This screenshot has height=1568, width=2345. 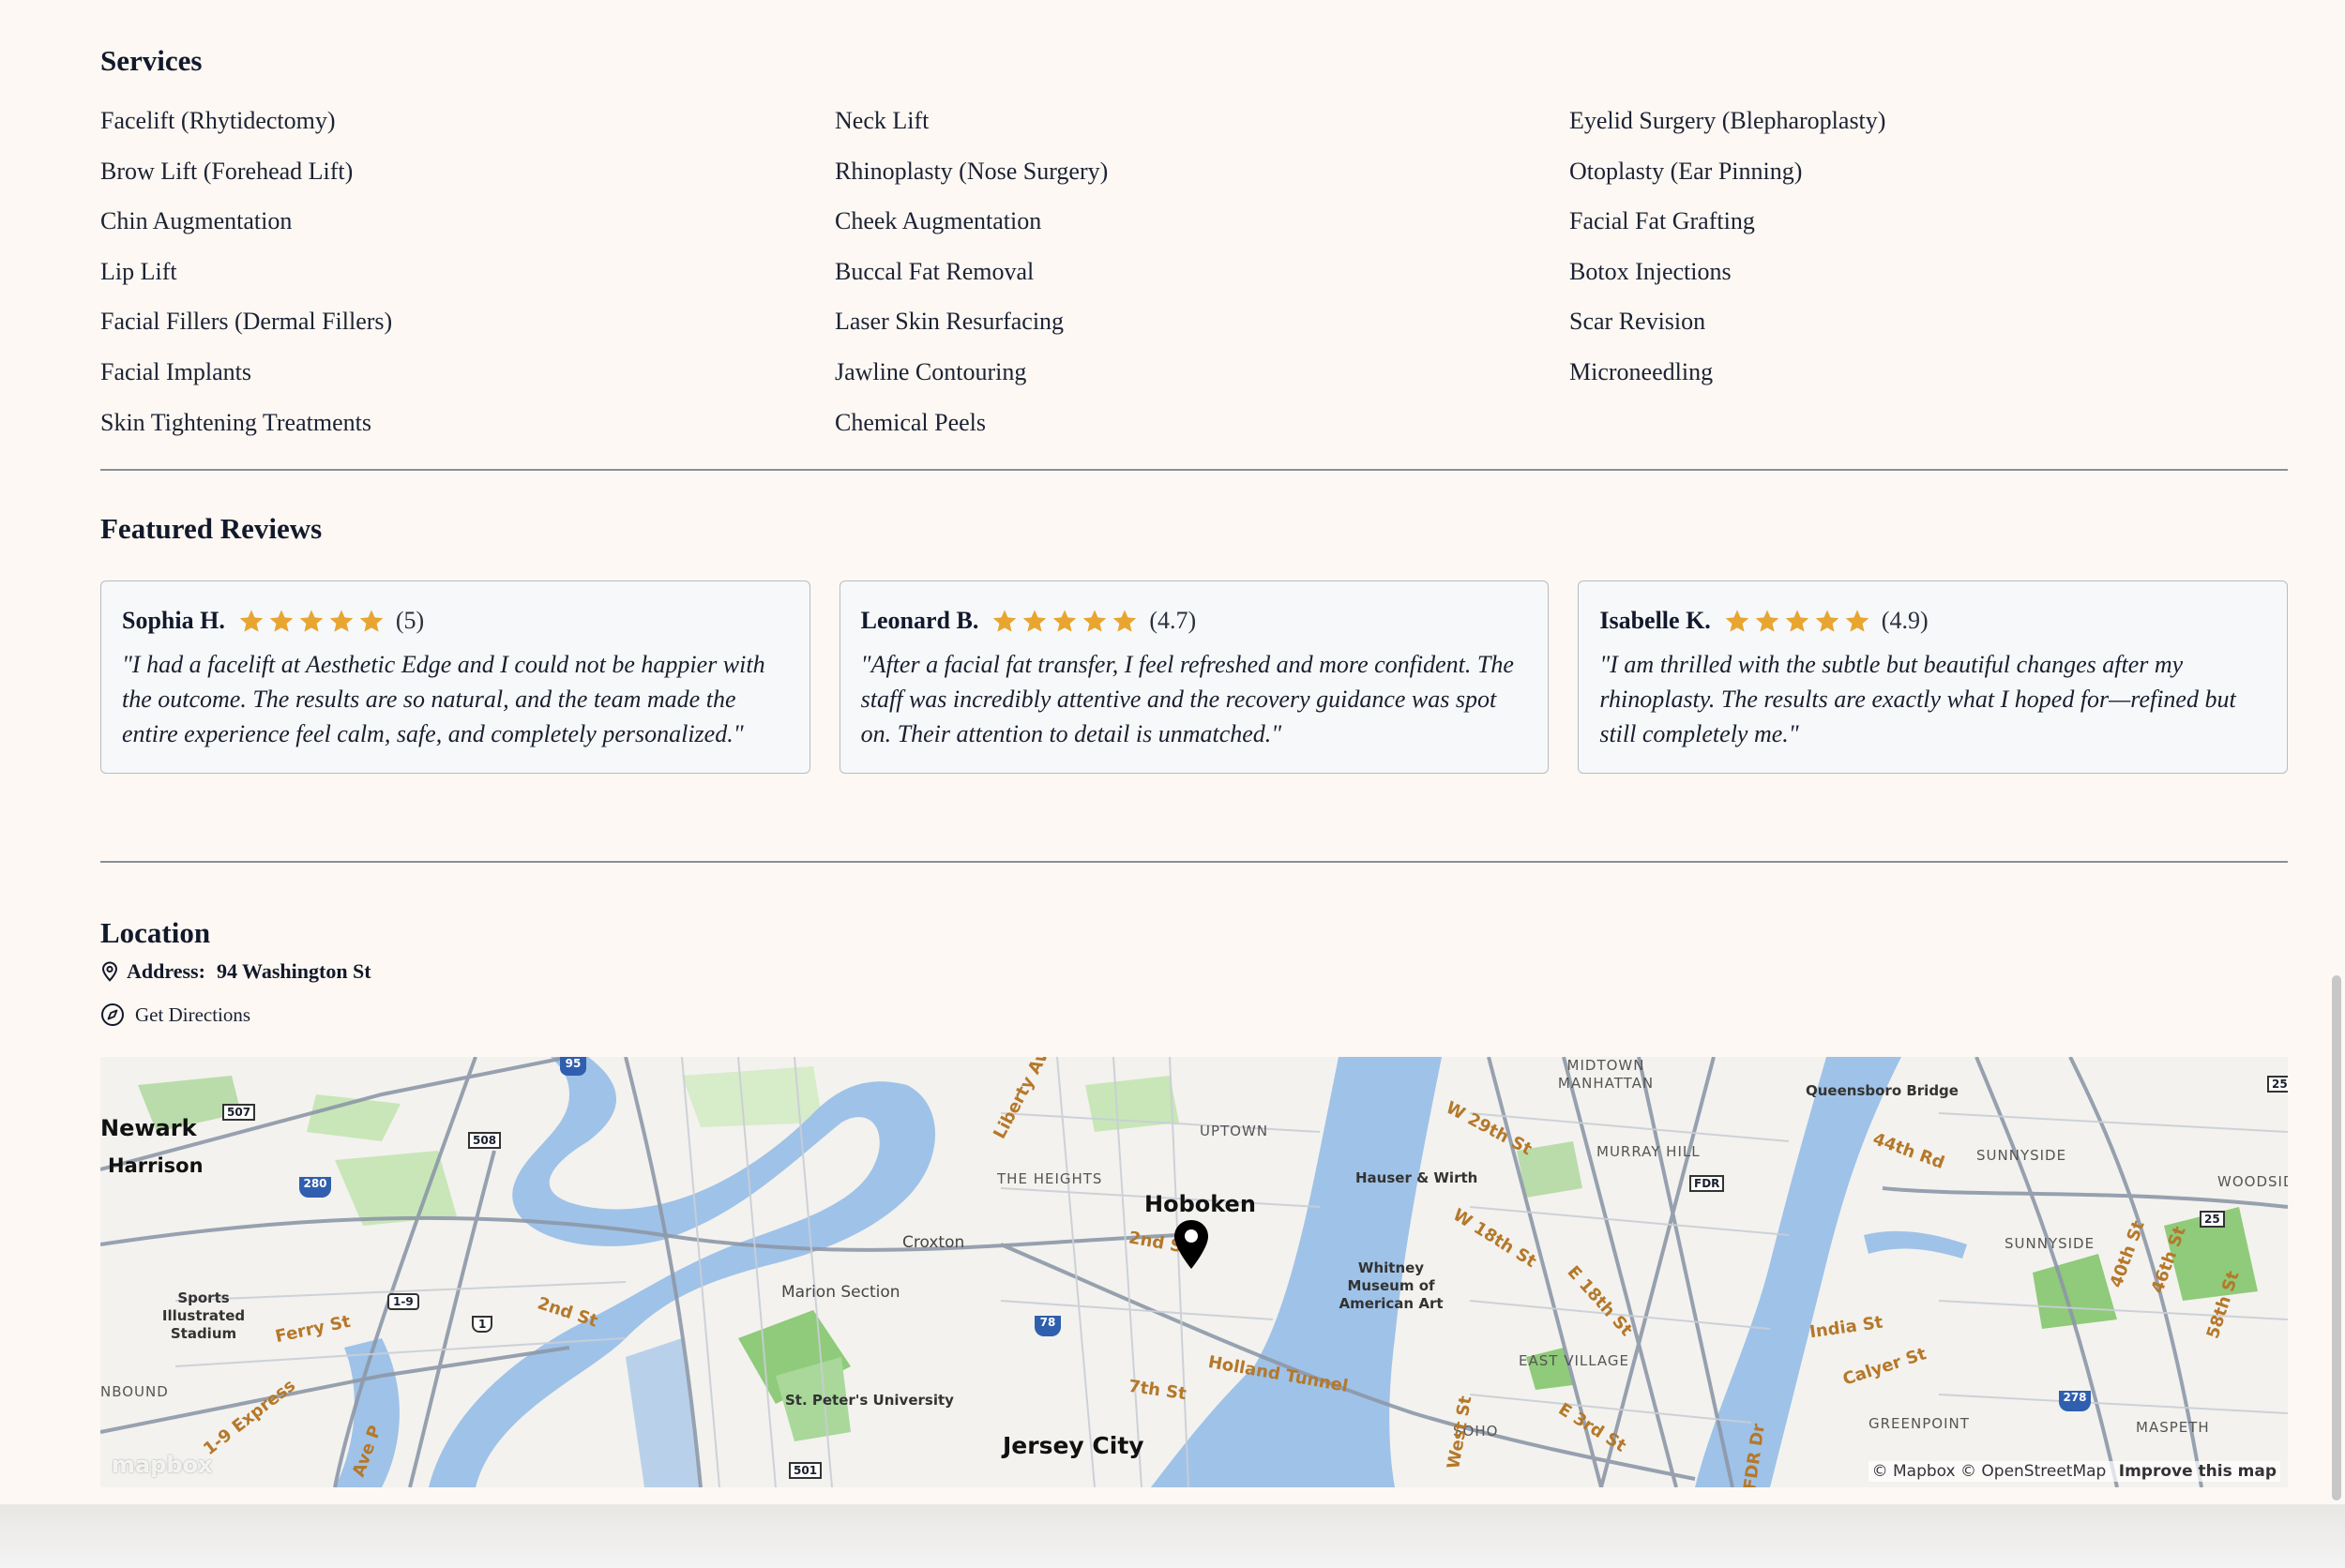 I want to click on location-marker-icon, so click(x=1191, y=1244).